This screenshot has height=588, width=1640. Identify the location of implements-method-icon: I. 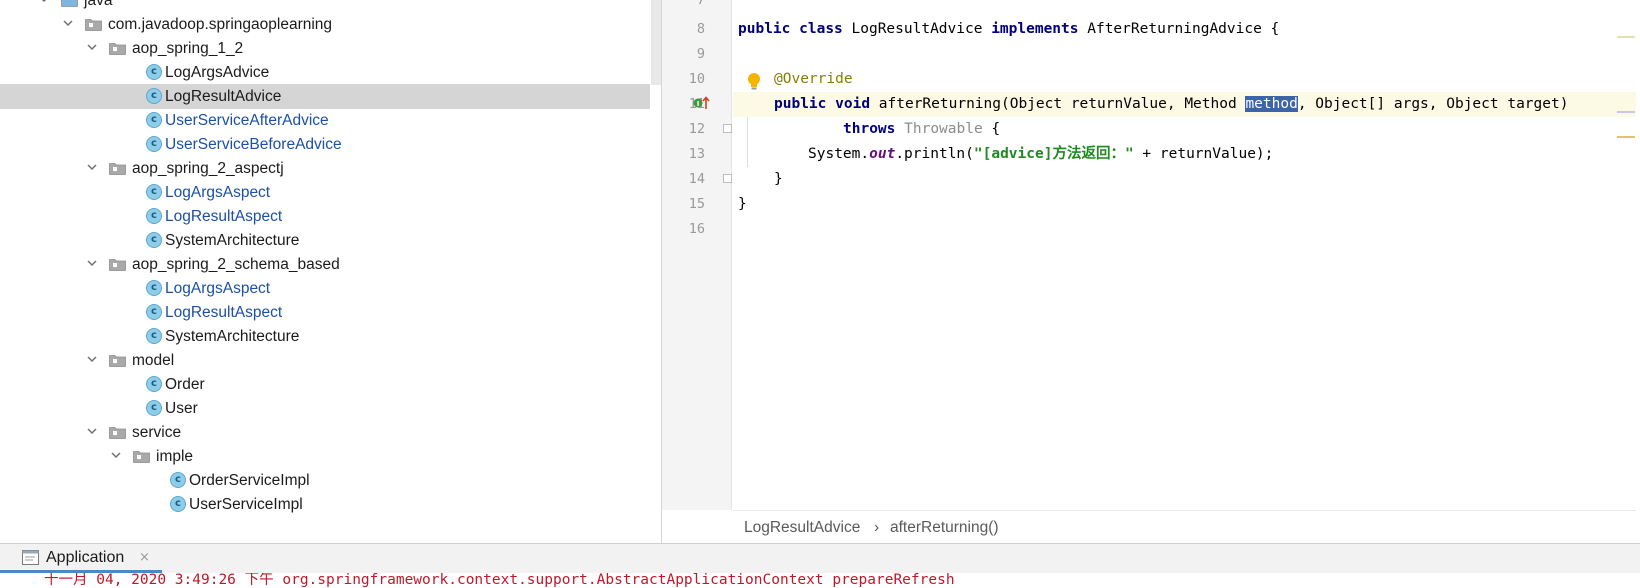
(702, 103).